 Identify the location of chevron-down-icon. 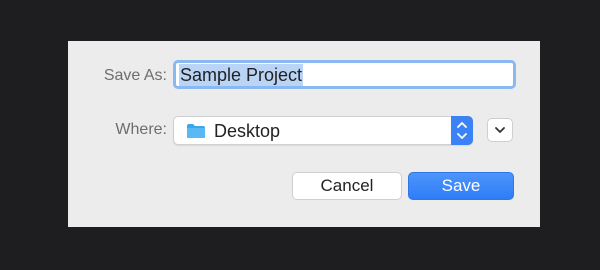
(500, 130).